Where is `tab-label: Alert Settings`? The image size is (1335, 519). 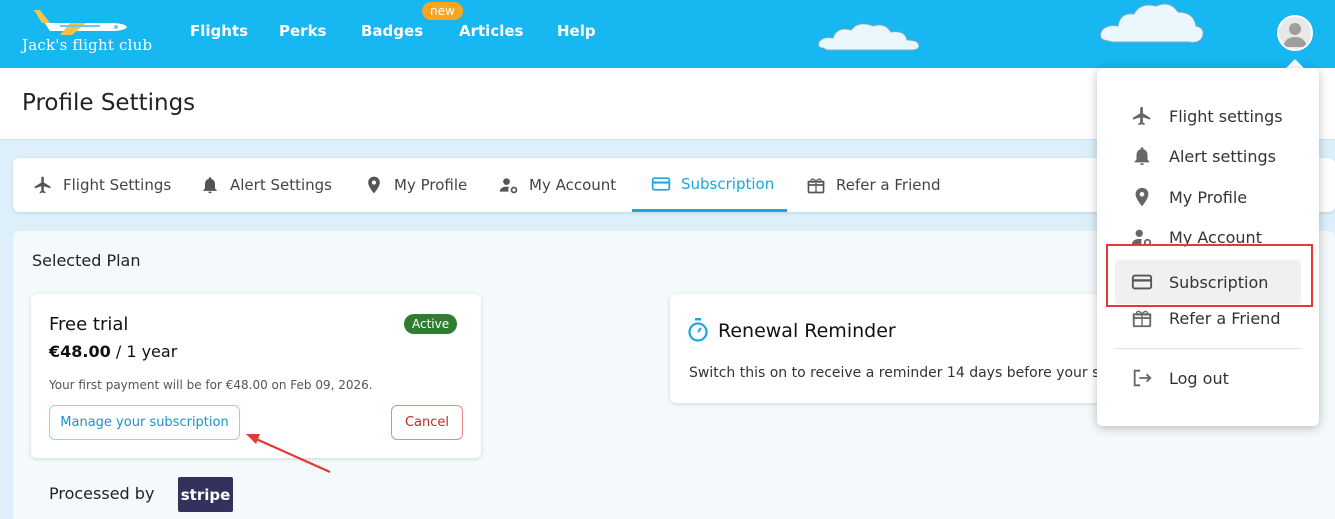 tab-label: Alert Settings is located at coordinates (281, 185).